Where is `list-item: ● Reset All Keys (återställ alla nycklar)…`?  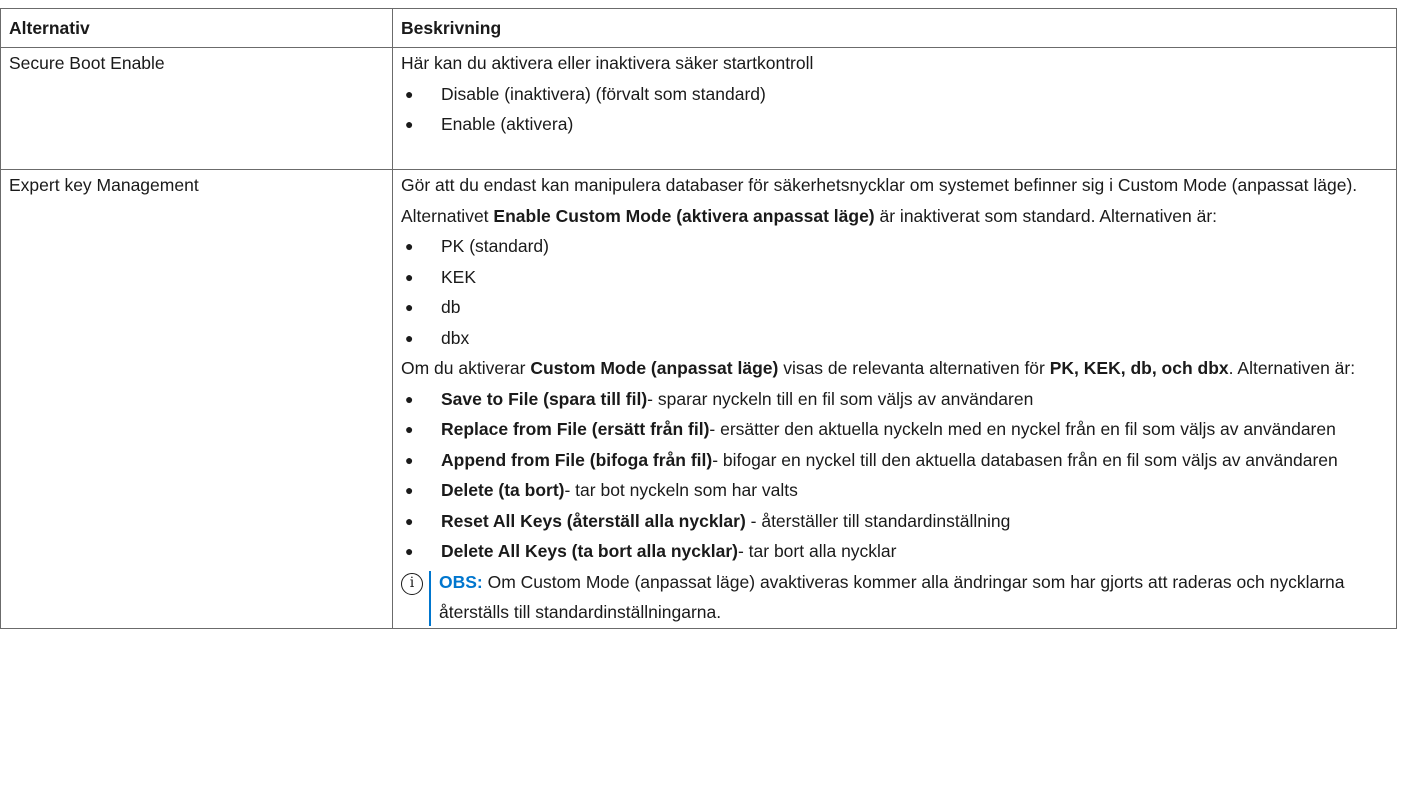
list-item: ● Reset All Keys (återställ alla nycklar)… is located at coordinates (894, 521).